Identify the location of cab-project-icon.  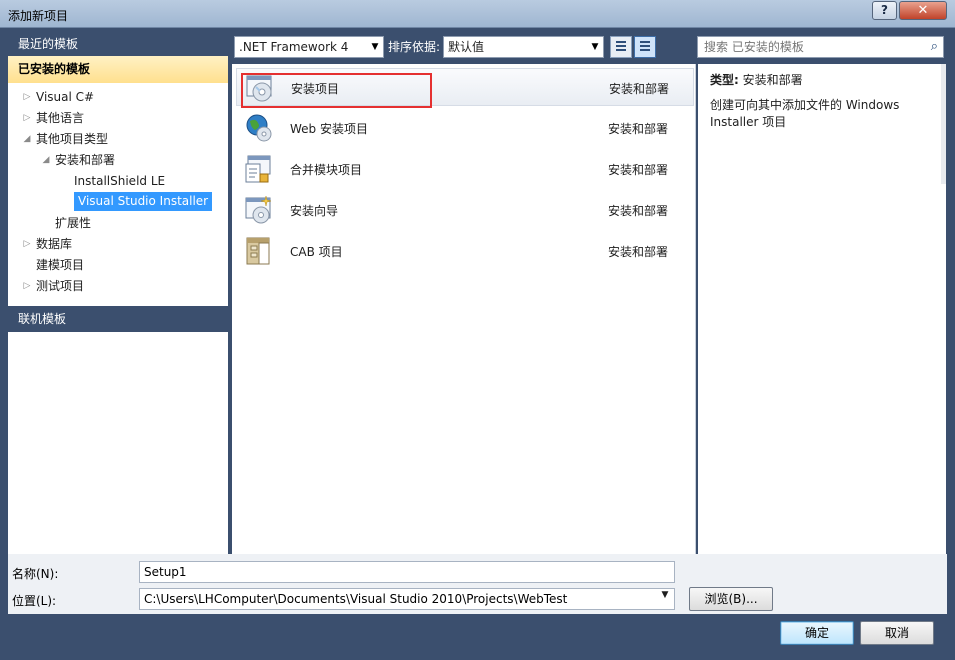
(259, 251).